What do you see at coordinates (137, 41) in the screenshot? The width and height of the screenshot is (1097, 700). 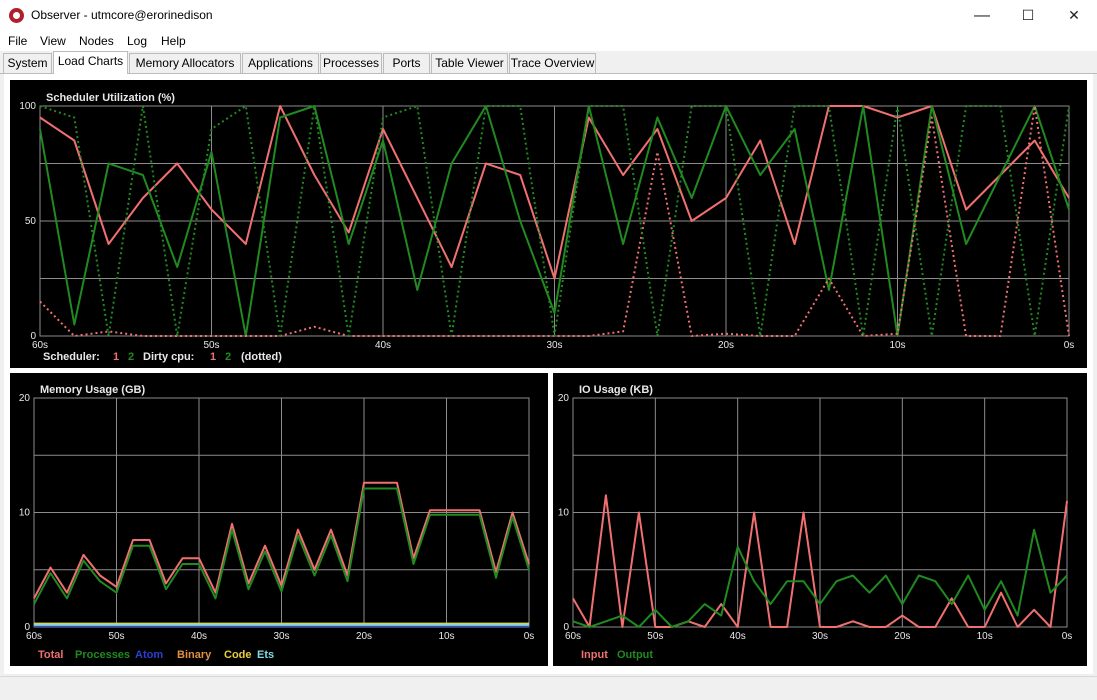 I see `menu-log: Log` at bounding box center [137, 41].